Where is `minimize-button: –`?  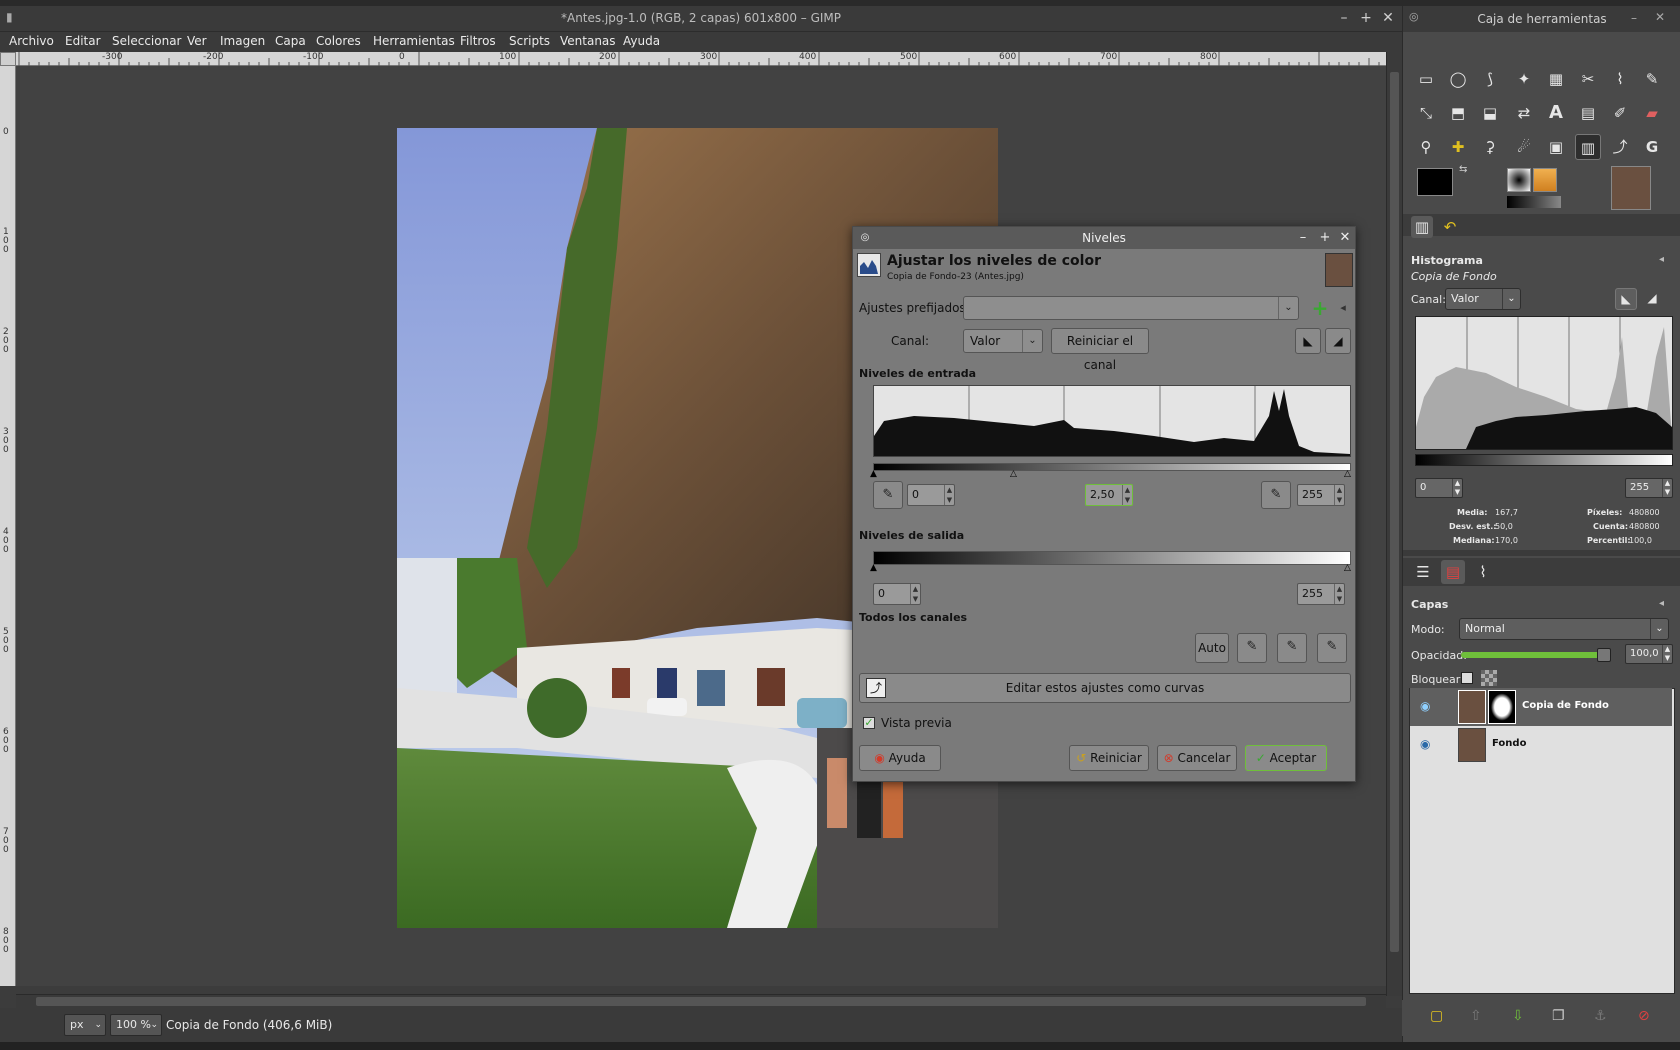
minimize-button: – is located at coordinates (1344, 18).